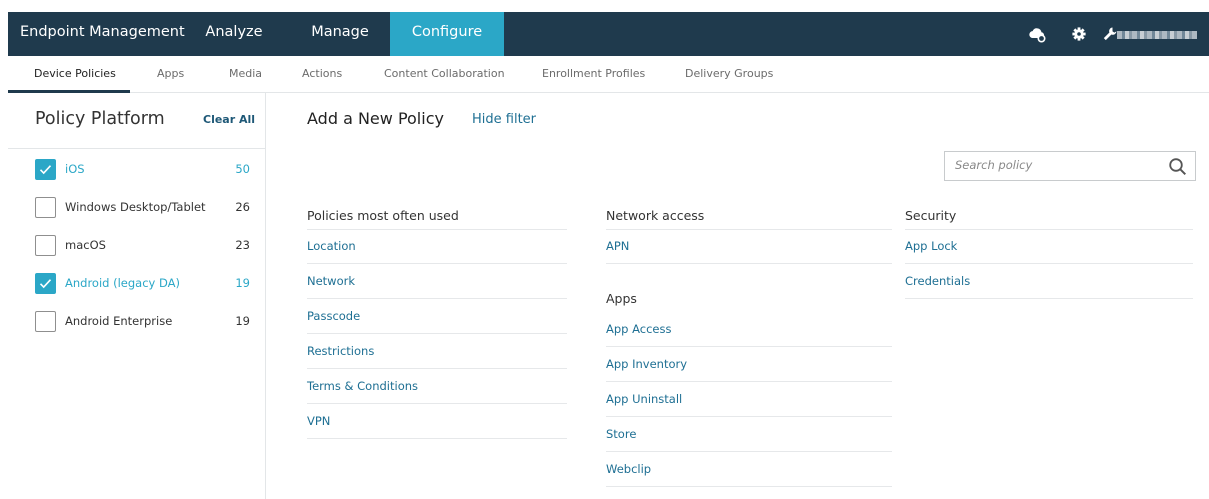 This screenshot has width=1209, height=499. Describe the element at coordinates (322, 74) in the screenshot. I see `subtab-actions: Actions` at that location.